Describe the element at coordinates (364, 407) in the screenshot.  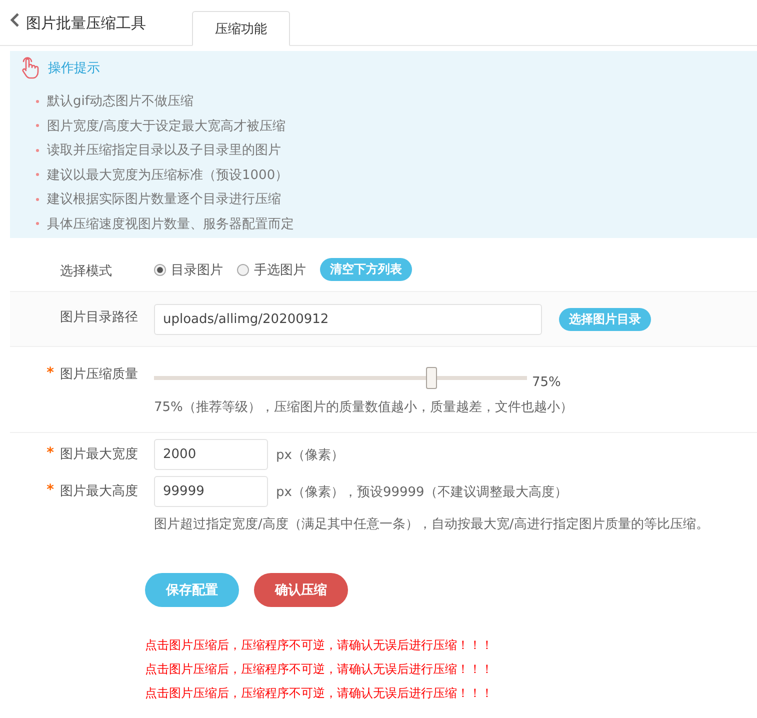
I see `quality-hint: 75%（推荐等级），压缩图片的质量数值越小，质量越差，文件也越小）` at that location.